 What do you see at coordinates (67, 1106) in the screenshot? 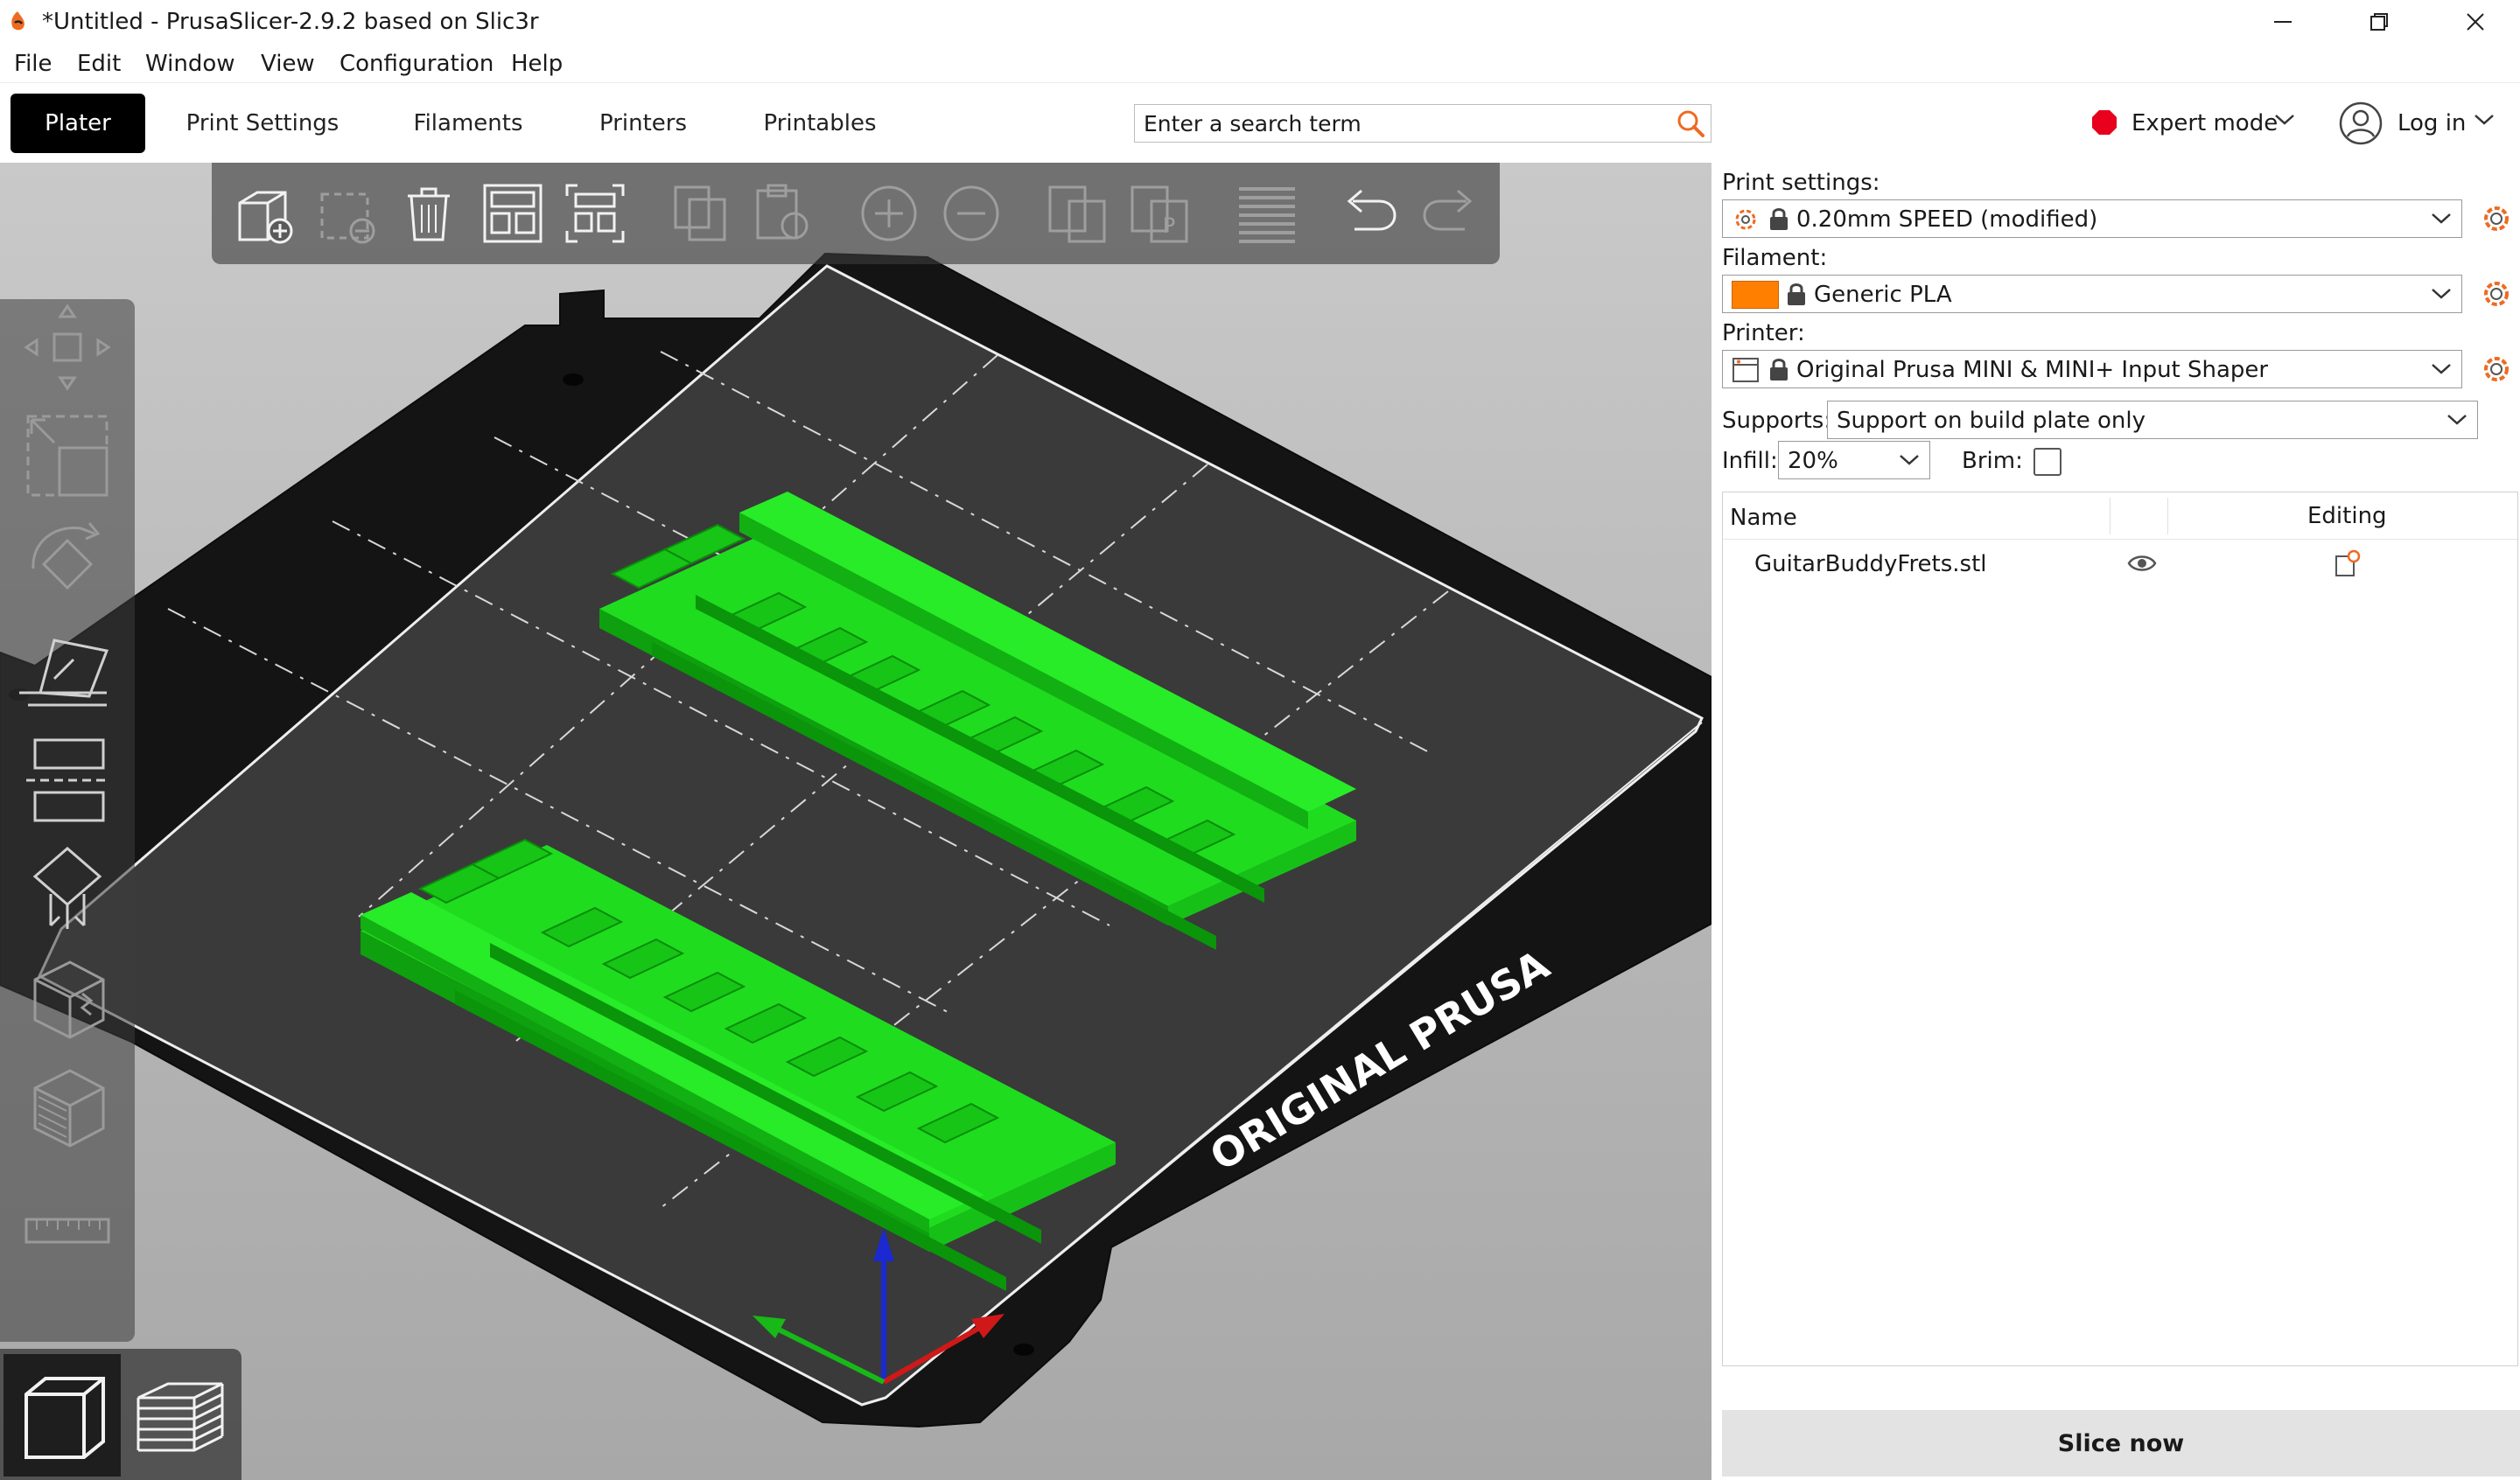
I see `fuzzy-skin-icon` at bounding box center [67, 1106].